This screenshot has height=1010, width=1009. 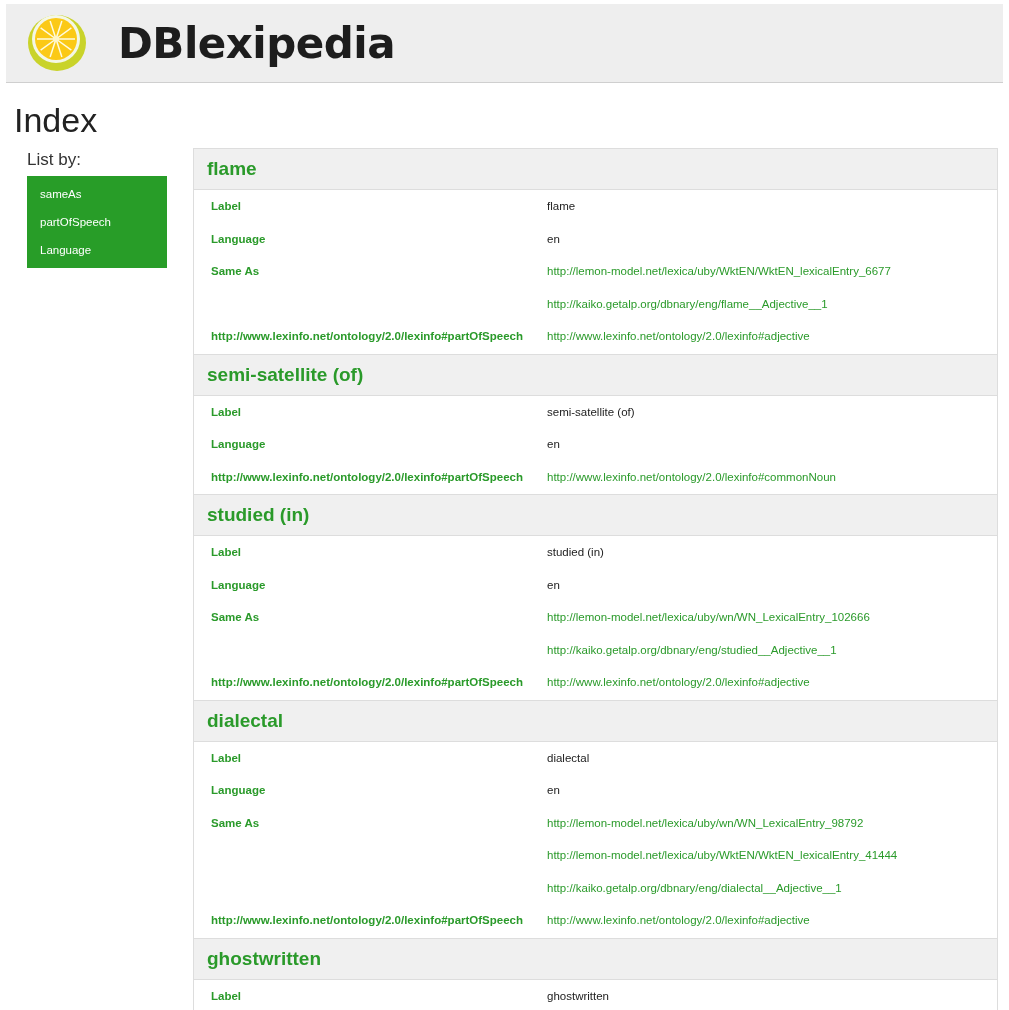 I want to click on sidebar-link: sameAs, so click(x=97, y=194).